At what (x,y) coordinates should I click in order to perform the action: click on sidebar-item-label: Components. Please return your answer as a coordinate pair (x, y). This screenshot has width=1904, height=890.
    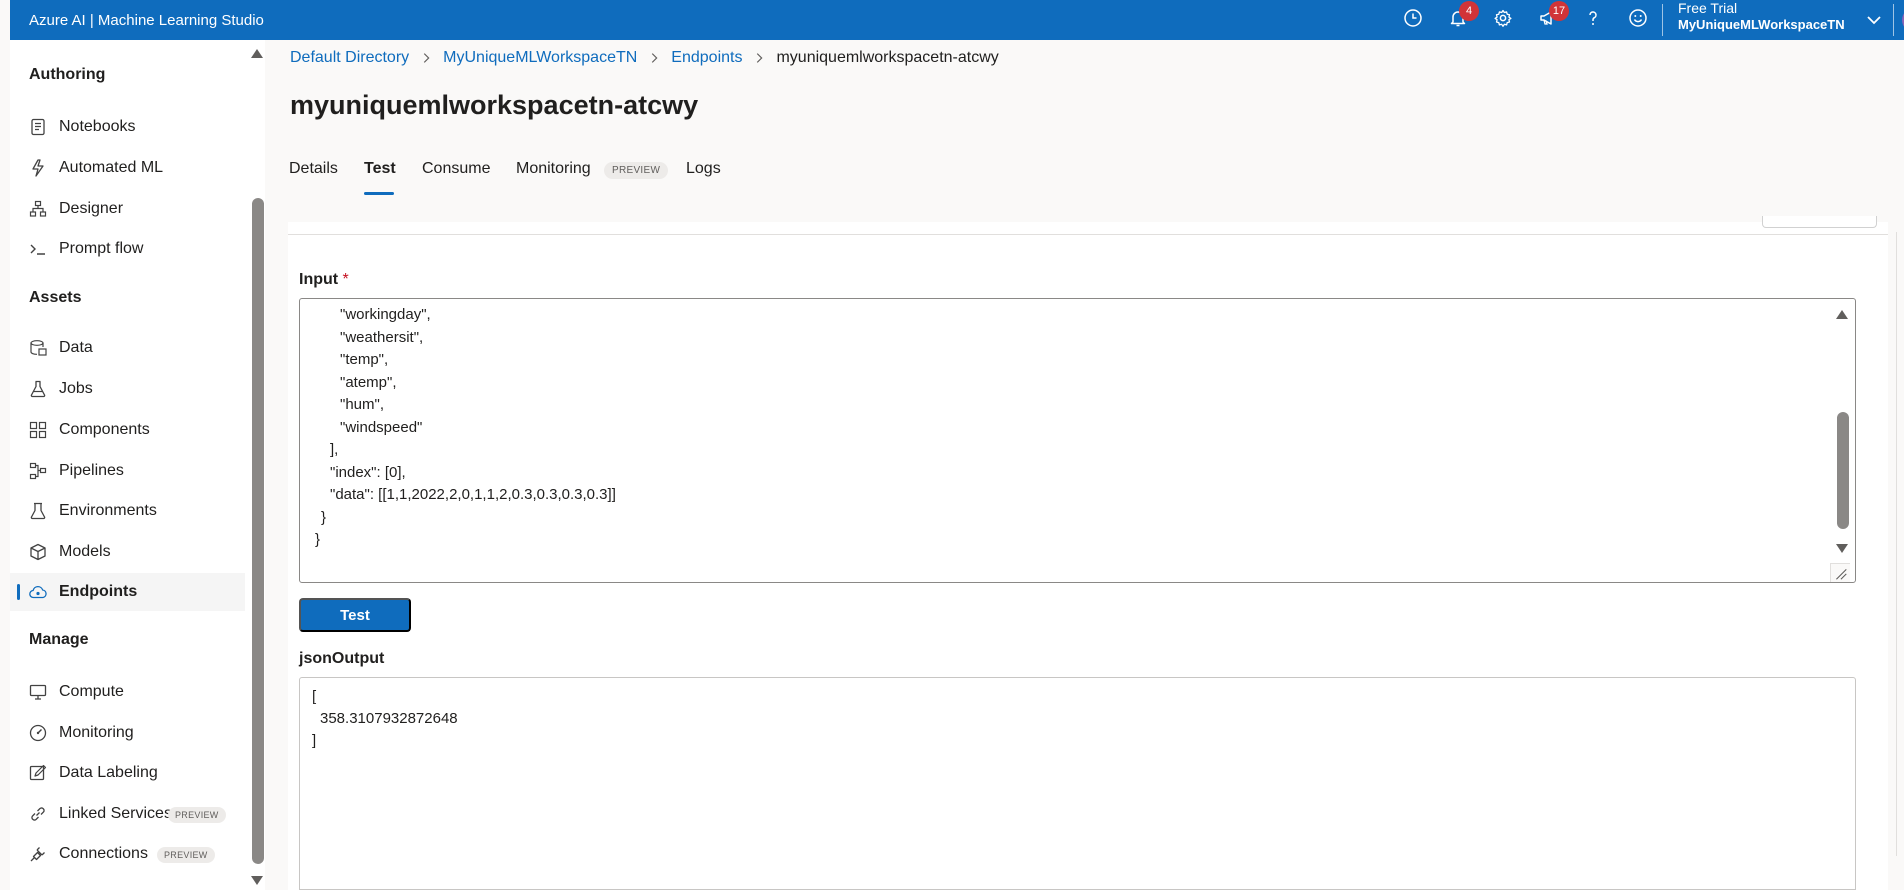
    Looking at the image, I should click on (104, 429).